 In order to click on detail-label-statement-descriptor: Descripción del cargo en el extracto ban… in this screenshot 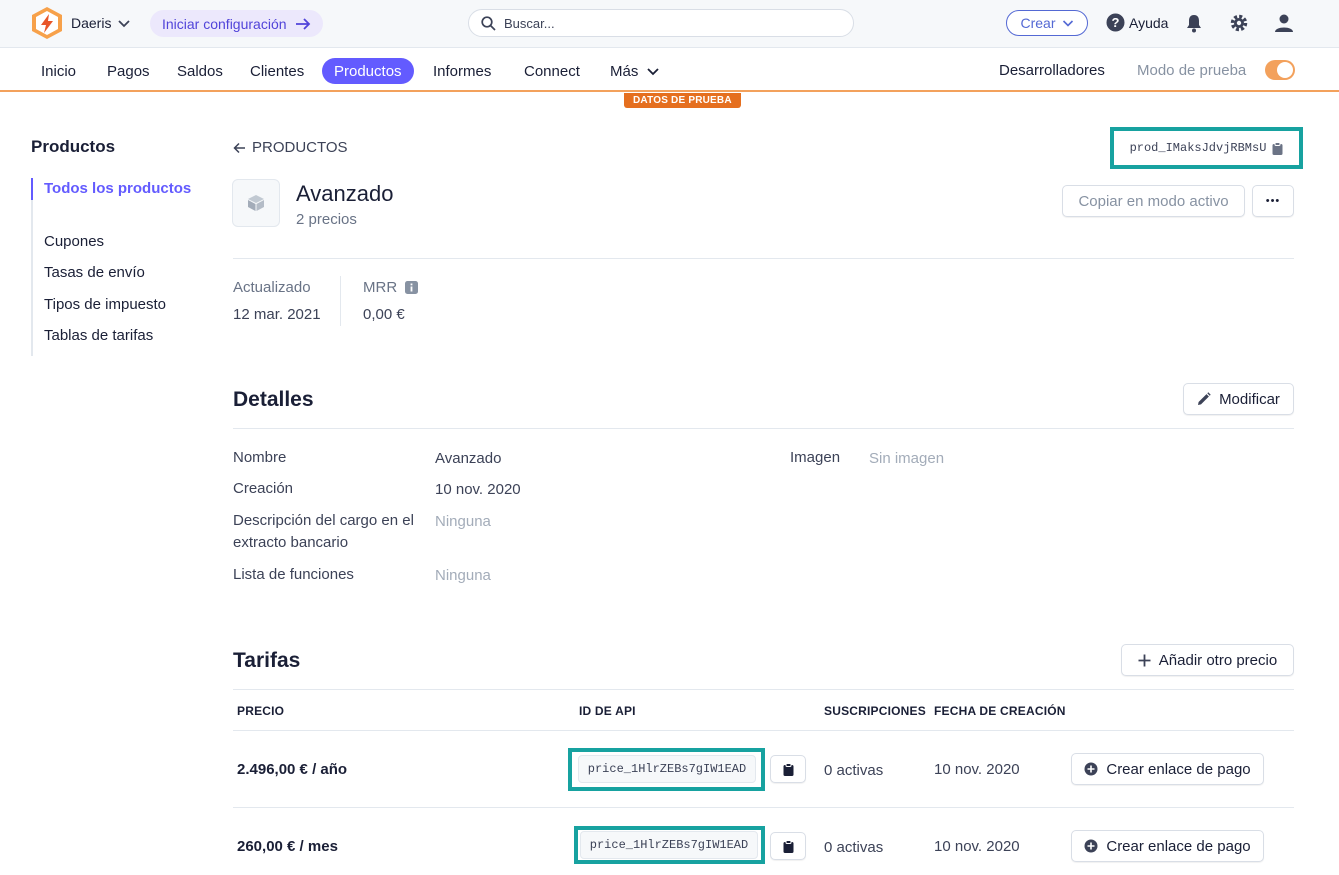, I will do `click(323, 531)`.